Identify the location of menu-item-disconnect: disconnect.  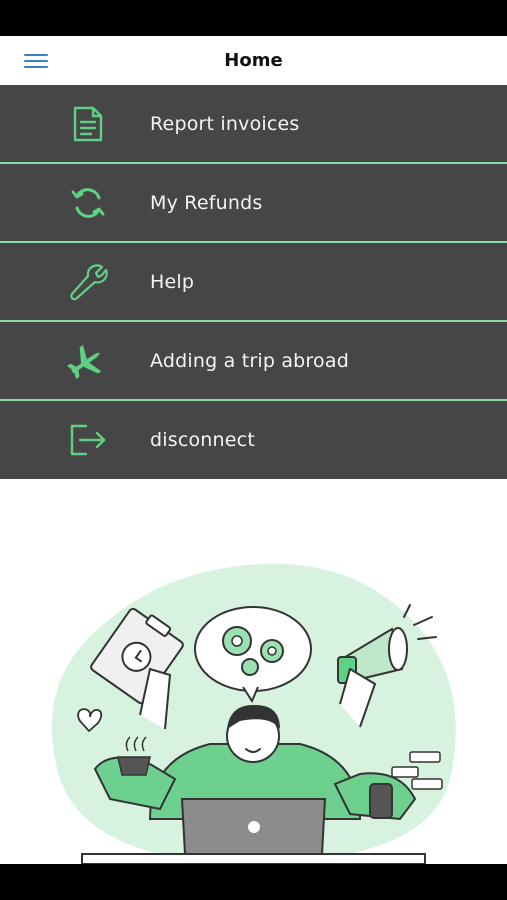
(253, 440).